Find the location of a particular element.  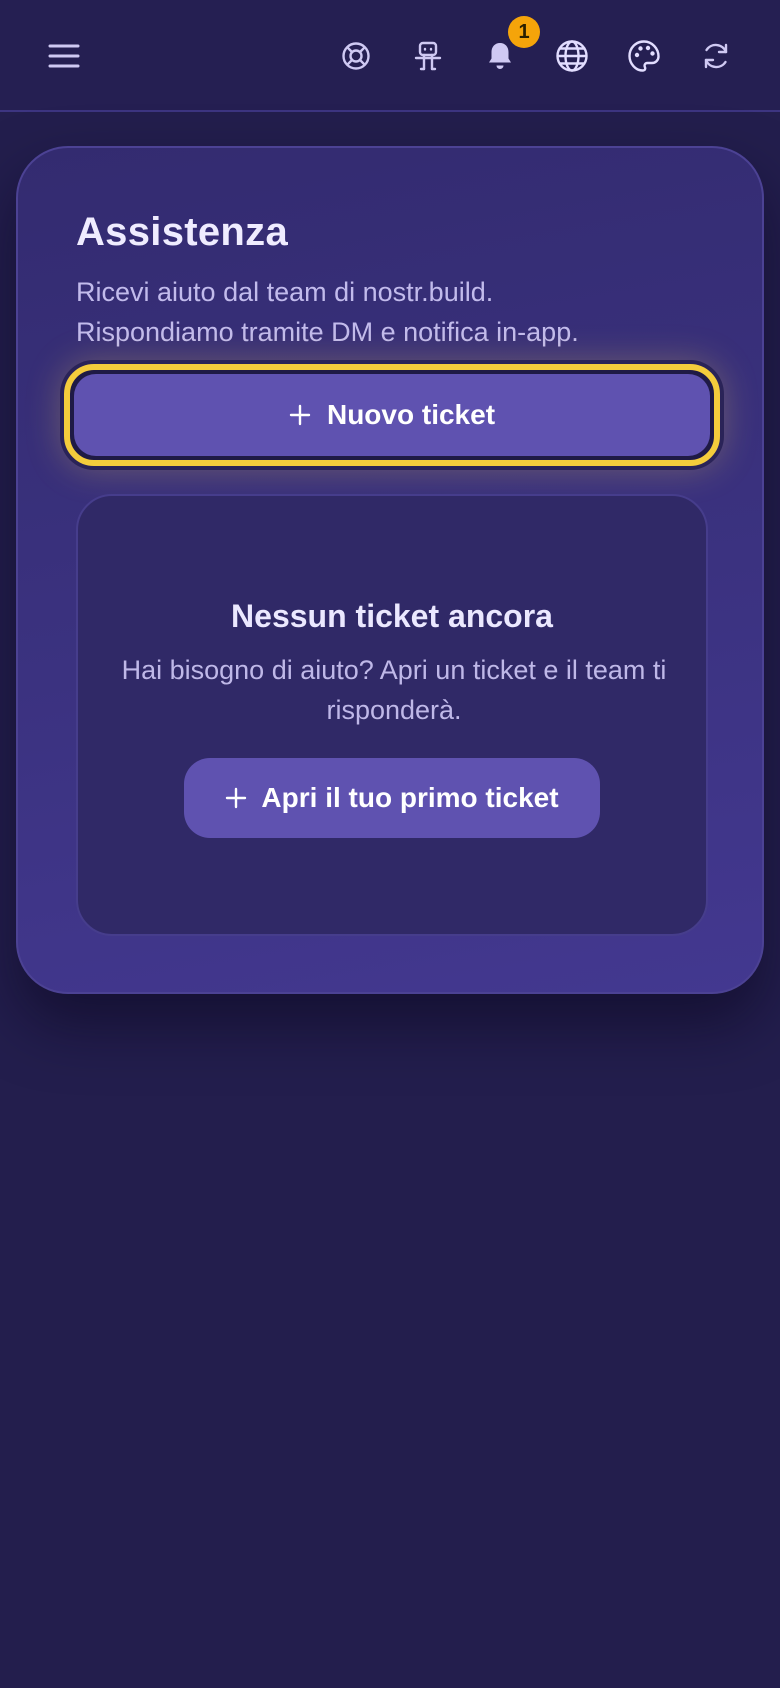

lifebuoy-icon is located at coordinates (356, 56).